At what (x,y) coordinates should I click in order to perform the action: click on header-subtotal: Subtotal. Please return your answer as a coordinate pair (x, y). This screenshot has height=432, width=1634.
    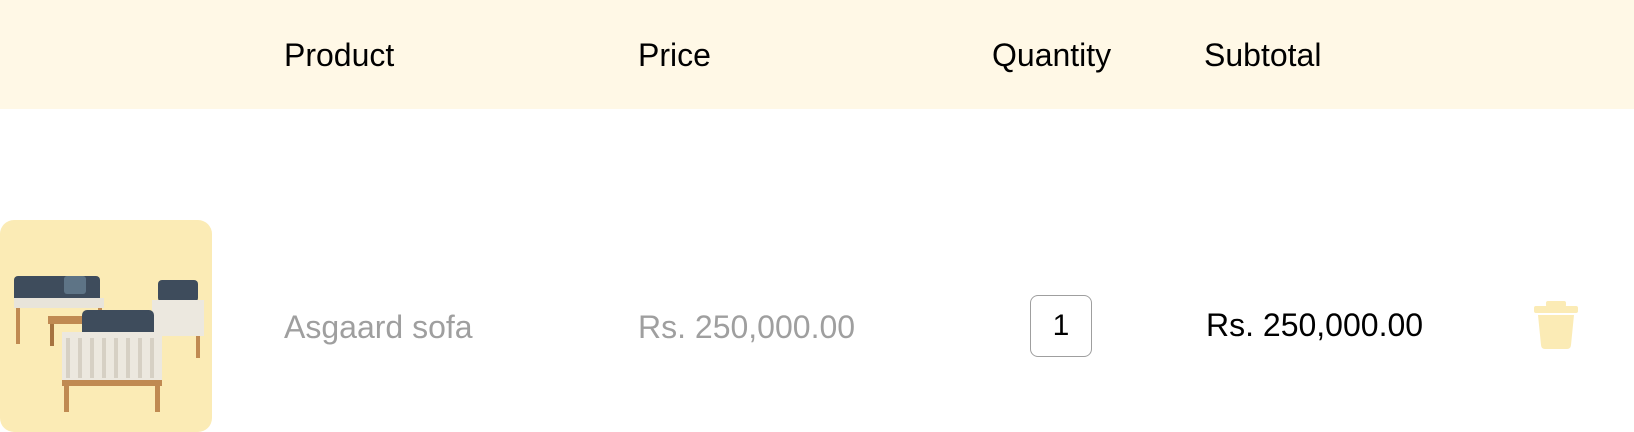
    Looking at the image, I should click on (1263, 55).